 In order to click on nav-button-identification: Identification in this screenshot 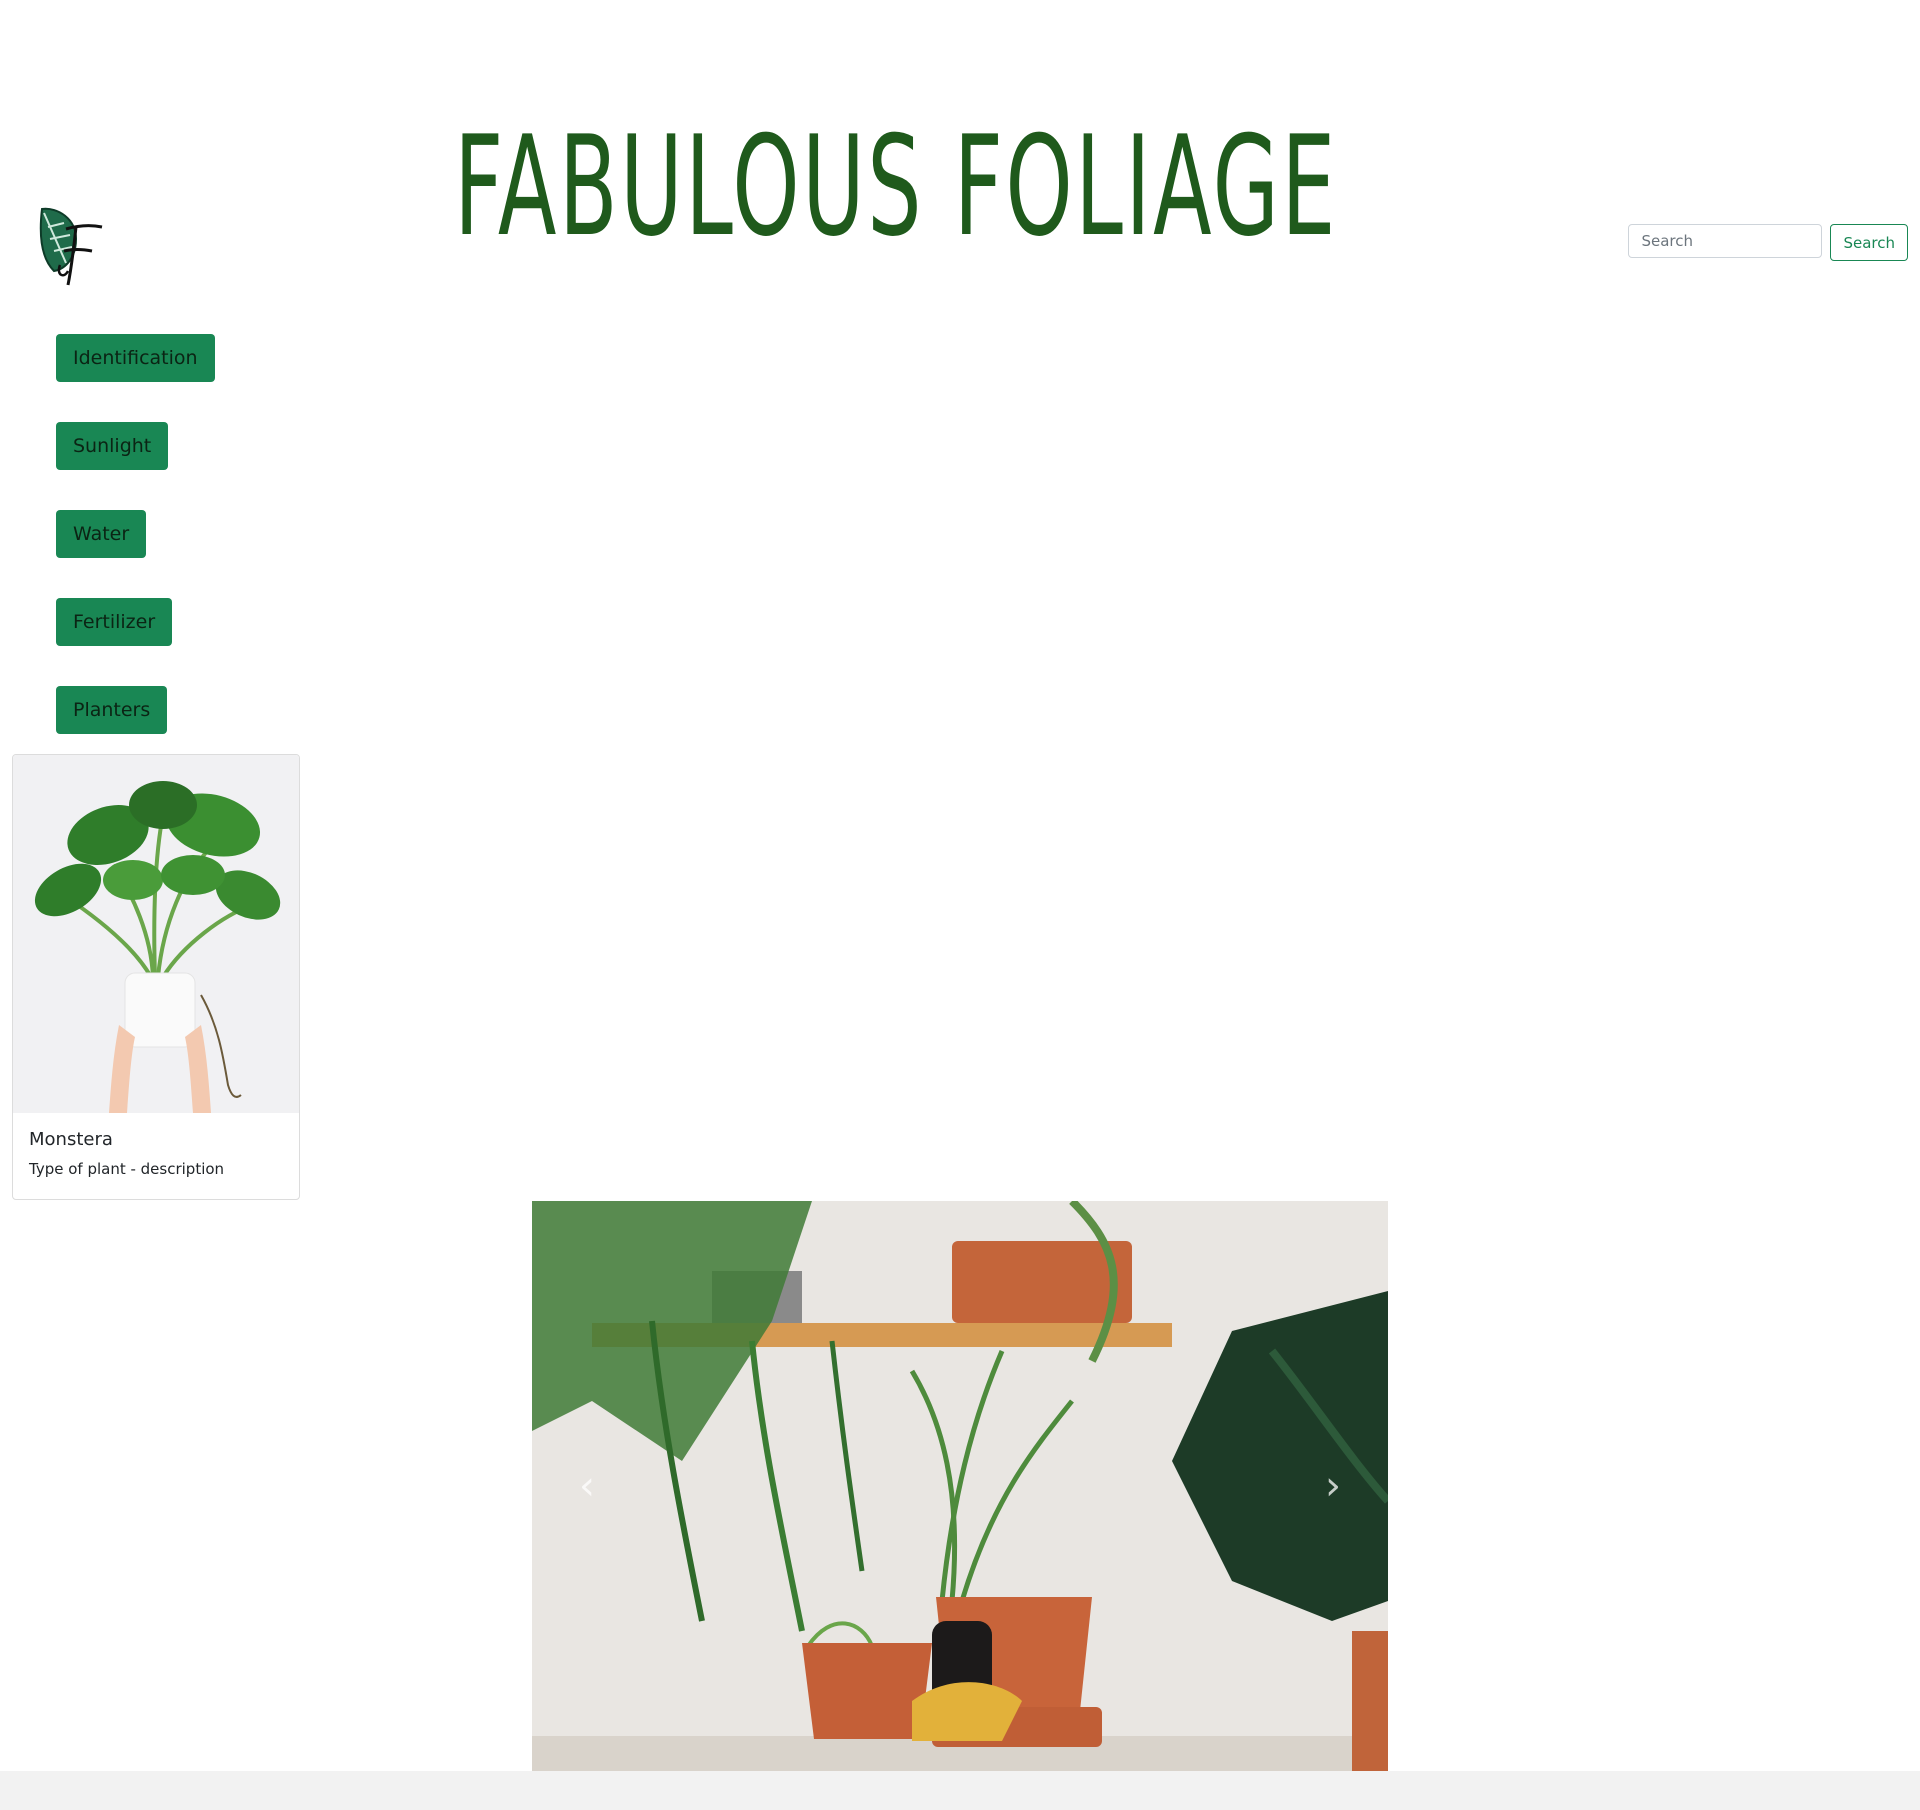, I will do `click(135, 358)`.